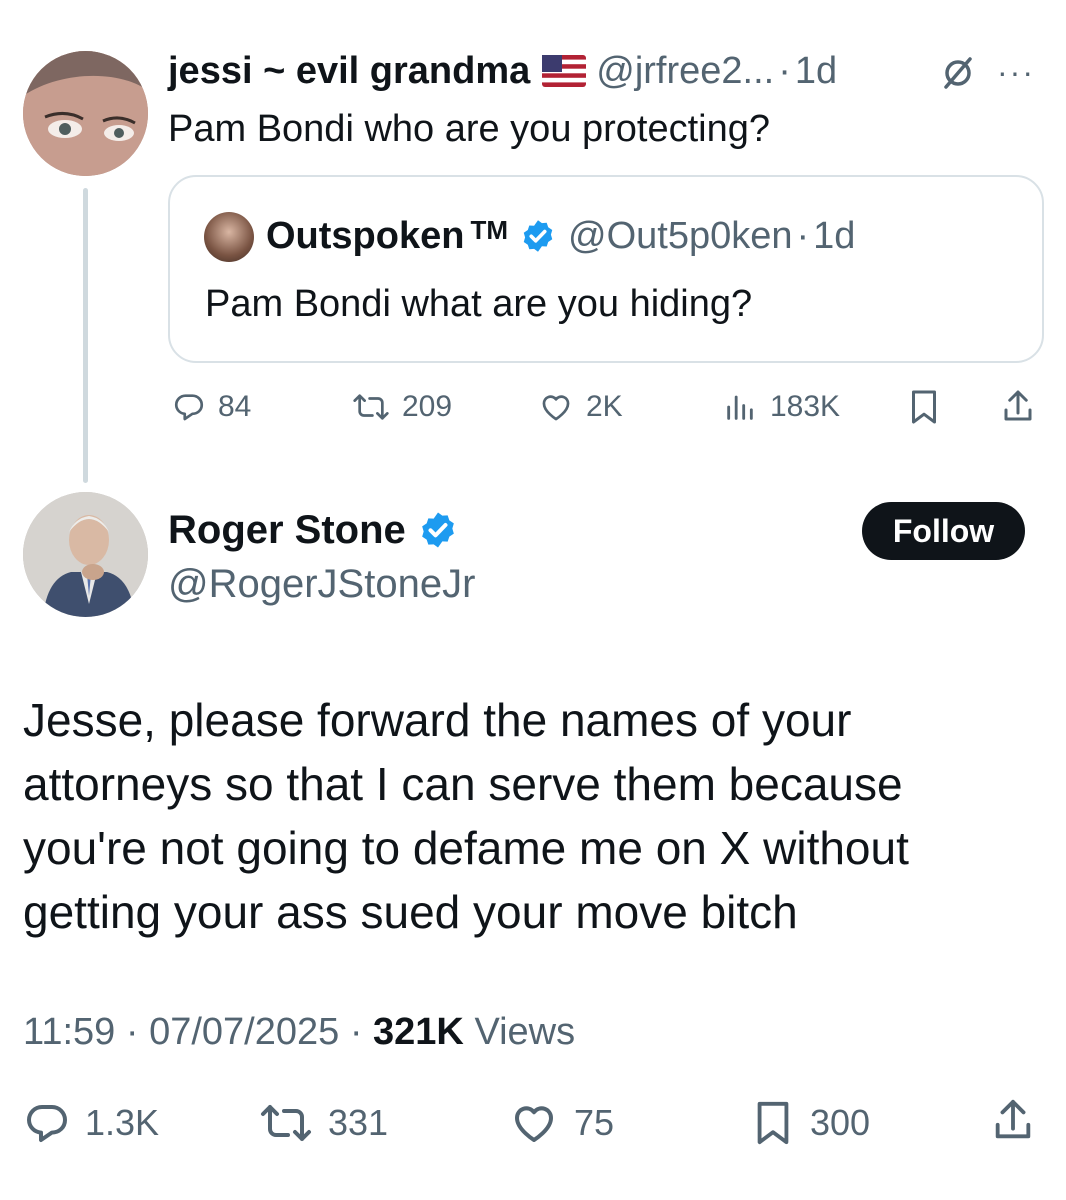 This screenshot has width=1066, height=1200. Describe the element at coordinates (69, 1032) in the screenshot. I see `tweet-time: 11:59` at that location.